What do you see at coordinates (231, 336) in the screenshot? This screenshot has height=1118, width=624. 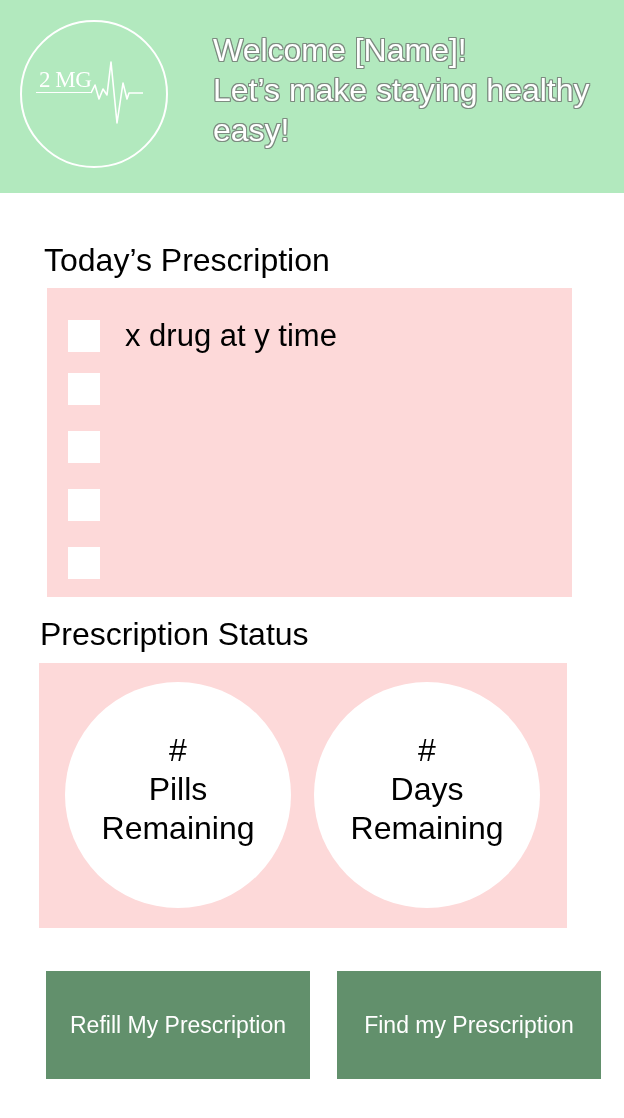 I see `prescription-item-label: x drug at y time` at bounding box center [231, 336].